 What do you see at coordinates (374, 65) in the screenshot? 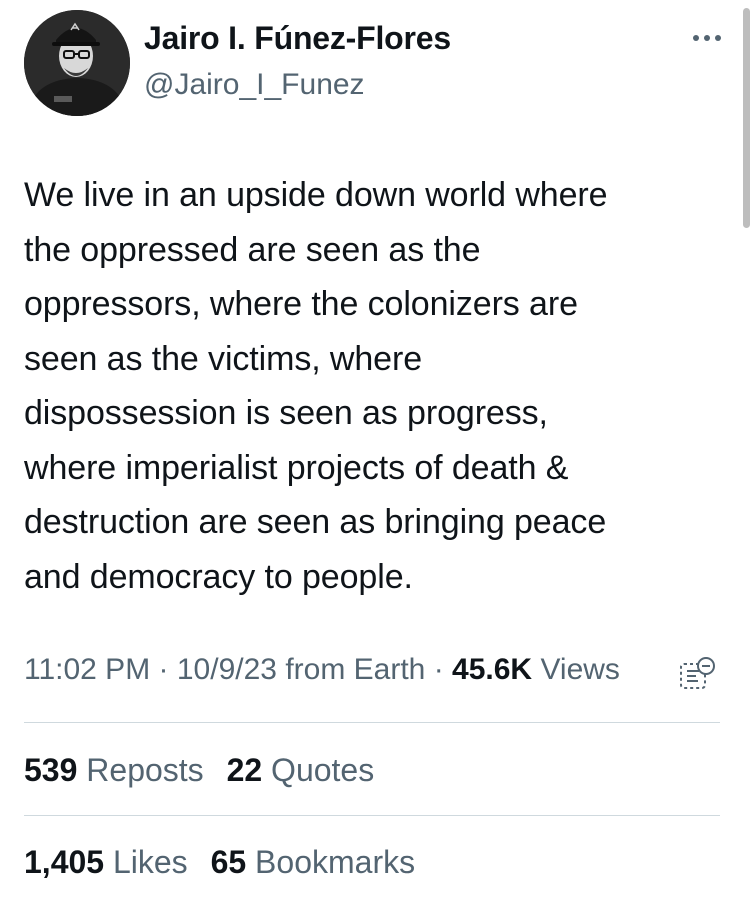
I see `tweet-header: Jairo I. Fúnez-Flores @Jairo_I_Funez` at bounding box center [374, 65].